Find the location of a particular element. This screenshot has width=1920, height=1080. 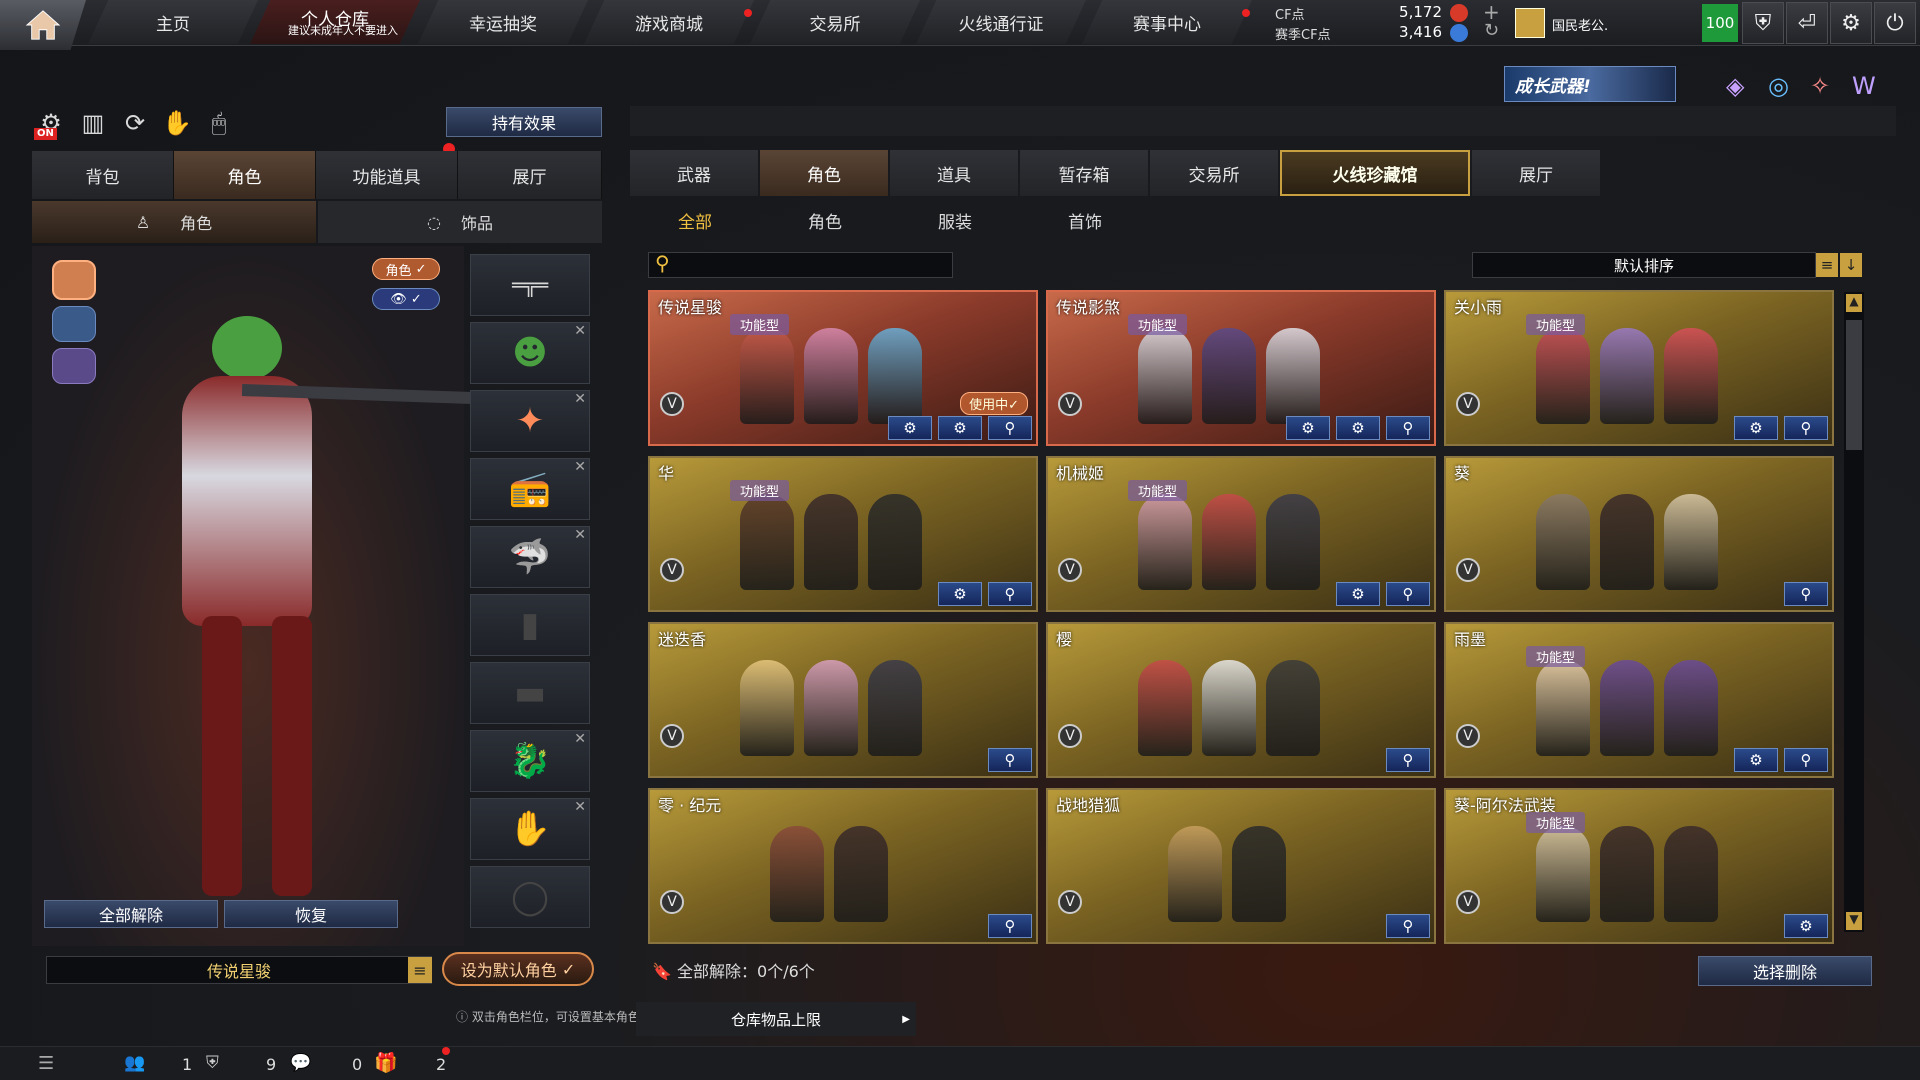

nav-home: 主页 is located at coordinates (173, 22).